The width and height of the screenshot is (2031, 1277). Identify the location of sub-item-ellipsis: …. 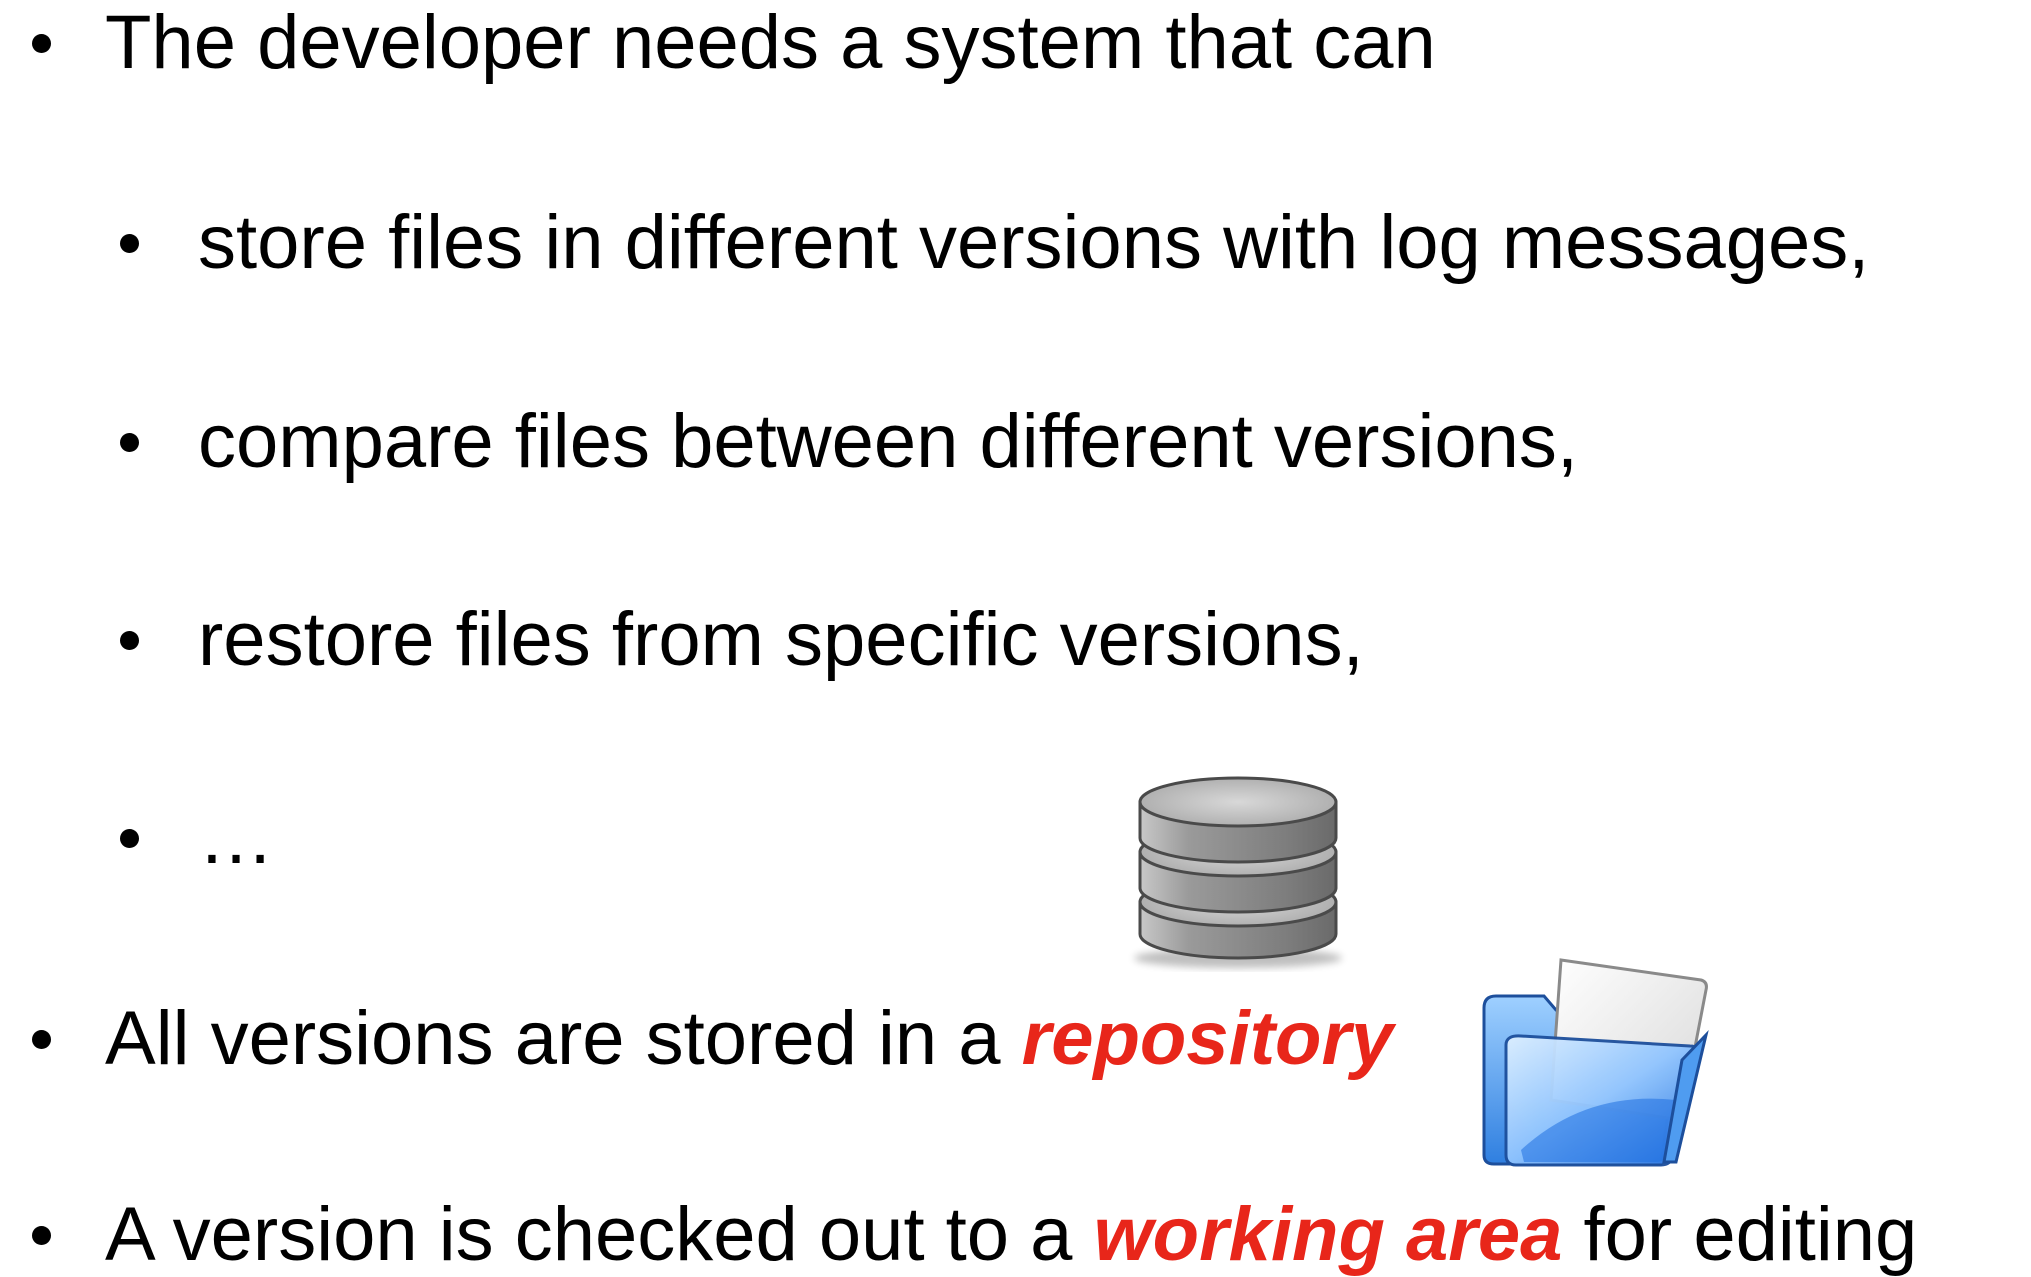
(236, 837).